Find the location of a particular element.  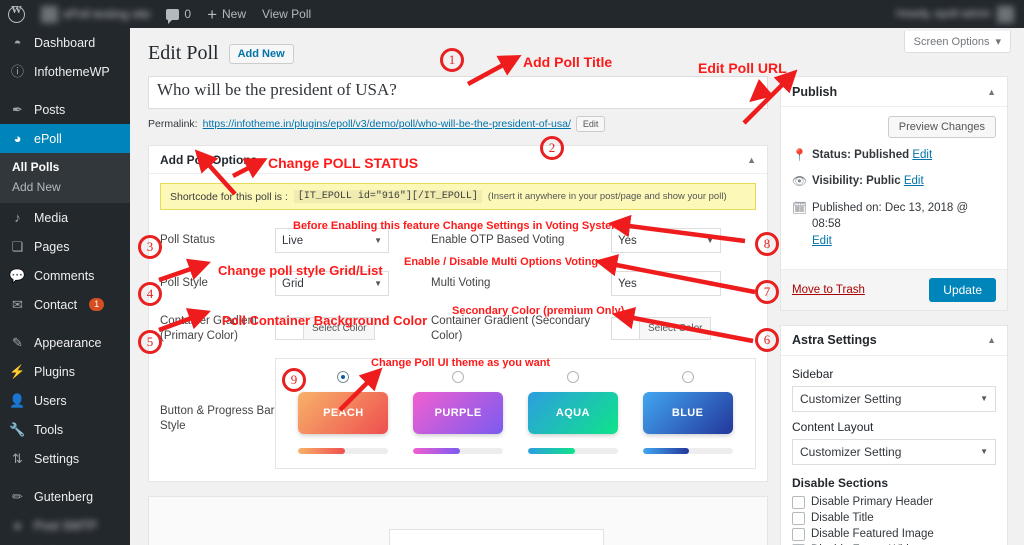

sidebar-item-epoll: ◕ ePoll is located at coordinates (69, 138).